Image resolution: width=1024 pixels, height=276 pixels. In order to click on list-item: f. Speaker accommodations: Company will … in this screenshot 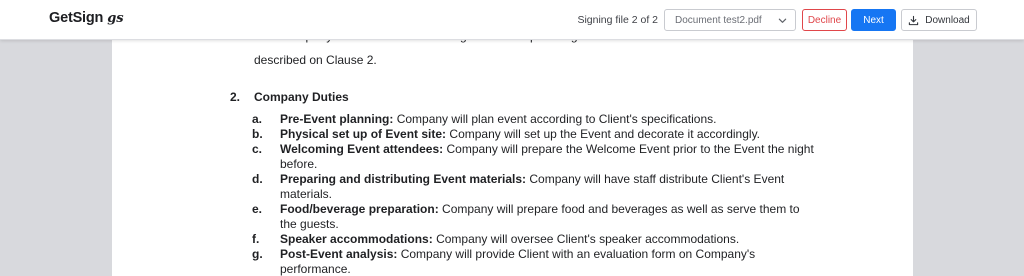, I will do `click(534, 239)`.